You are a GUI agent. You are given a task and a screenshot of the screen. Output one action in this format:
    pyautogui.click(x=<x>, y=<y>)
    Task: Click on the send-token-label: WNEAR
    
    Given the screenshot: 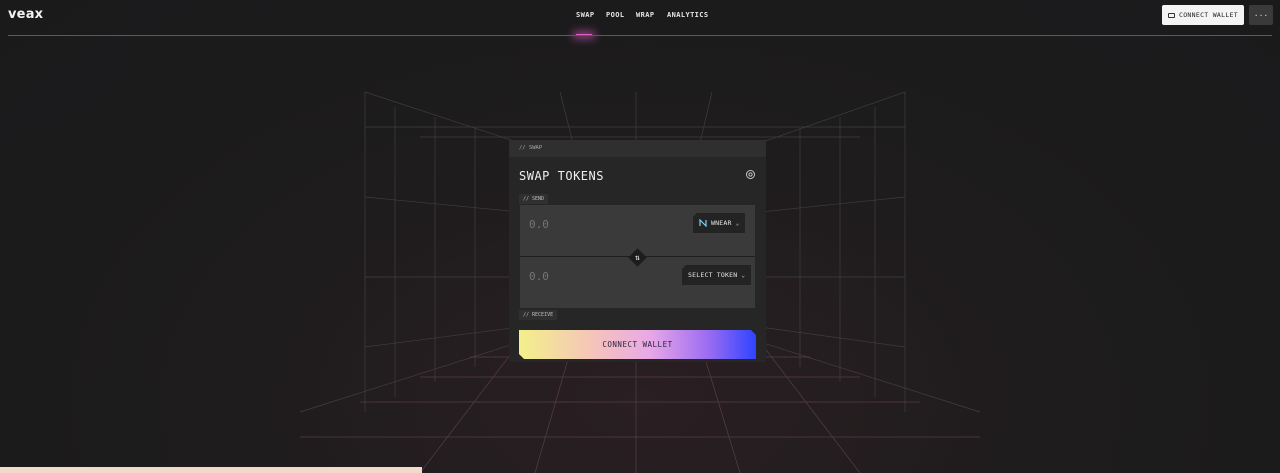 What is the action you would take?
    pyautogui.click(x=721, y=223)
    